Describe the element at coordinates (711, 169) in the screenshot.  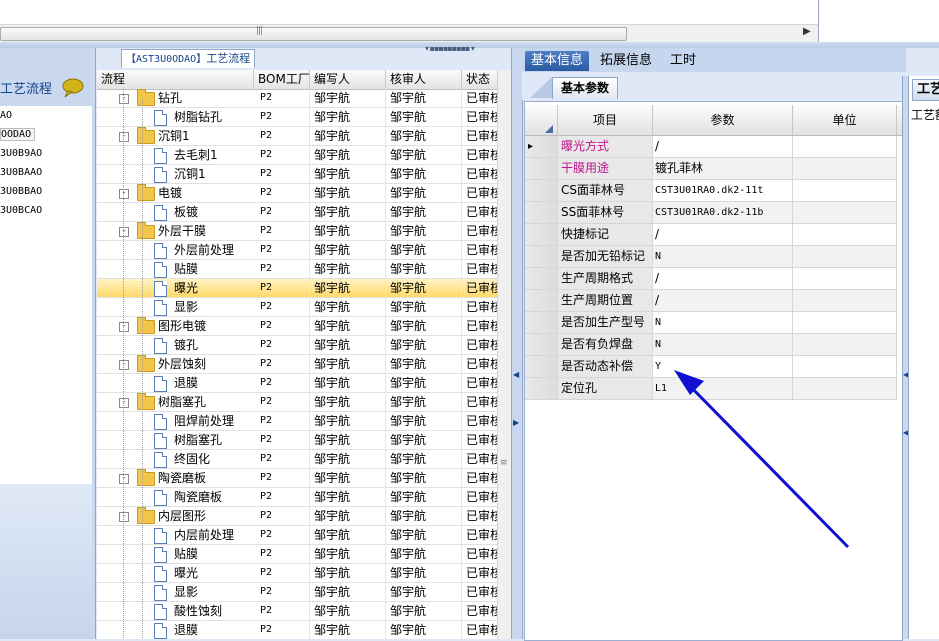
I see `params-row: 干膜用途 镀孔菲林` at that location.